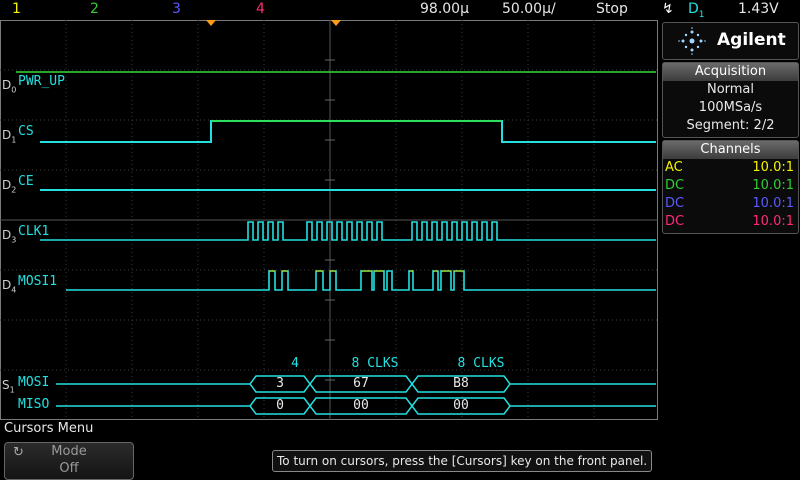  I want to click on channel-4-row: DC 10.0:1, so click(729, 221).